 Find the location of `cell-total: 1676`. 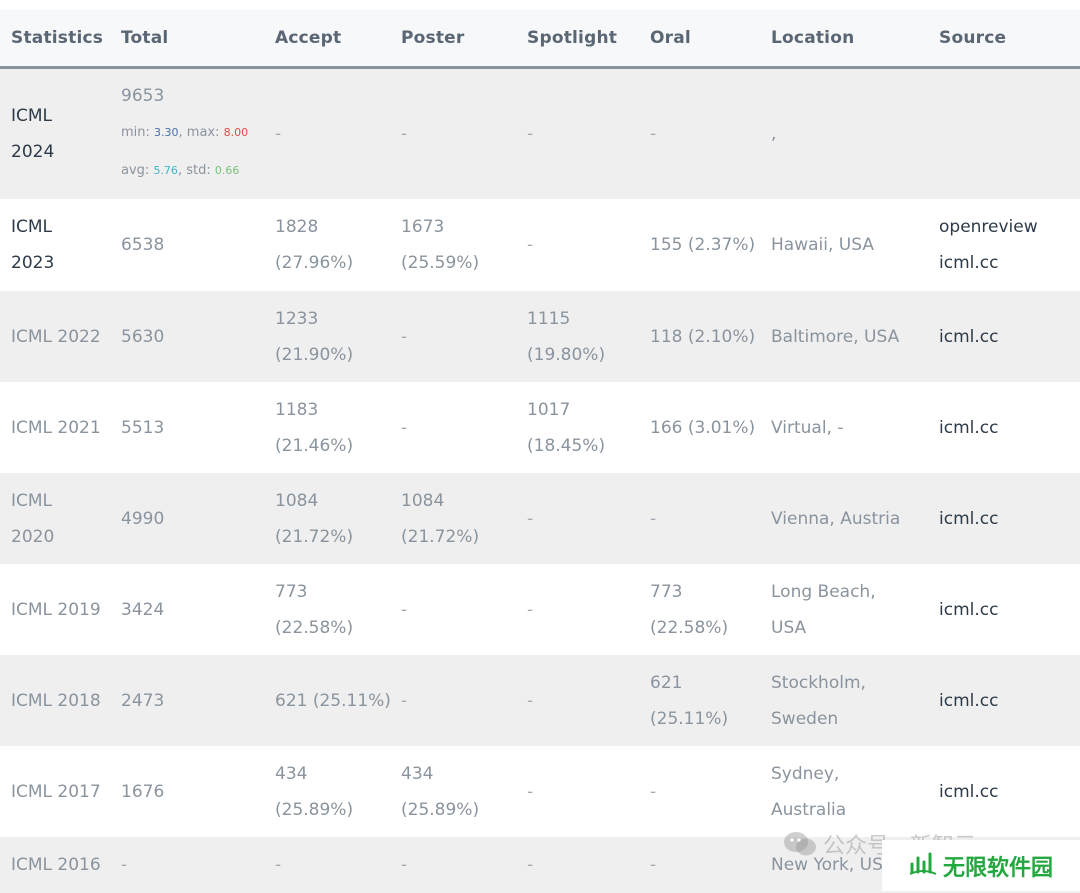

cell-total: 1676 is located at coordinates (187, 791).